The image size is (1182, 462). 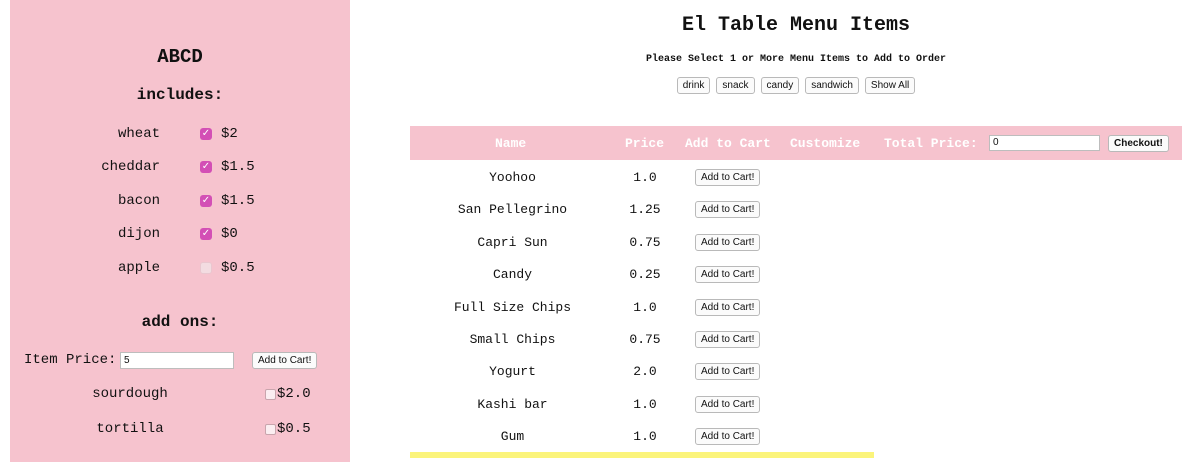 I want to click on checkout-button: Checkout!, so click(x=1138, y=143).